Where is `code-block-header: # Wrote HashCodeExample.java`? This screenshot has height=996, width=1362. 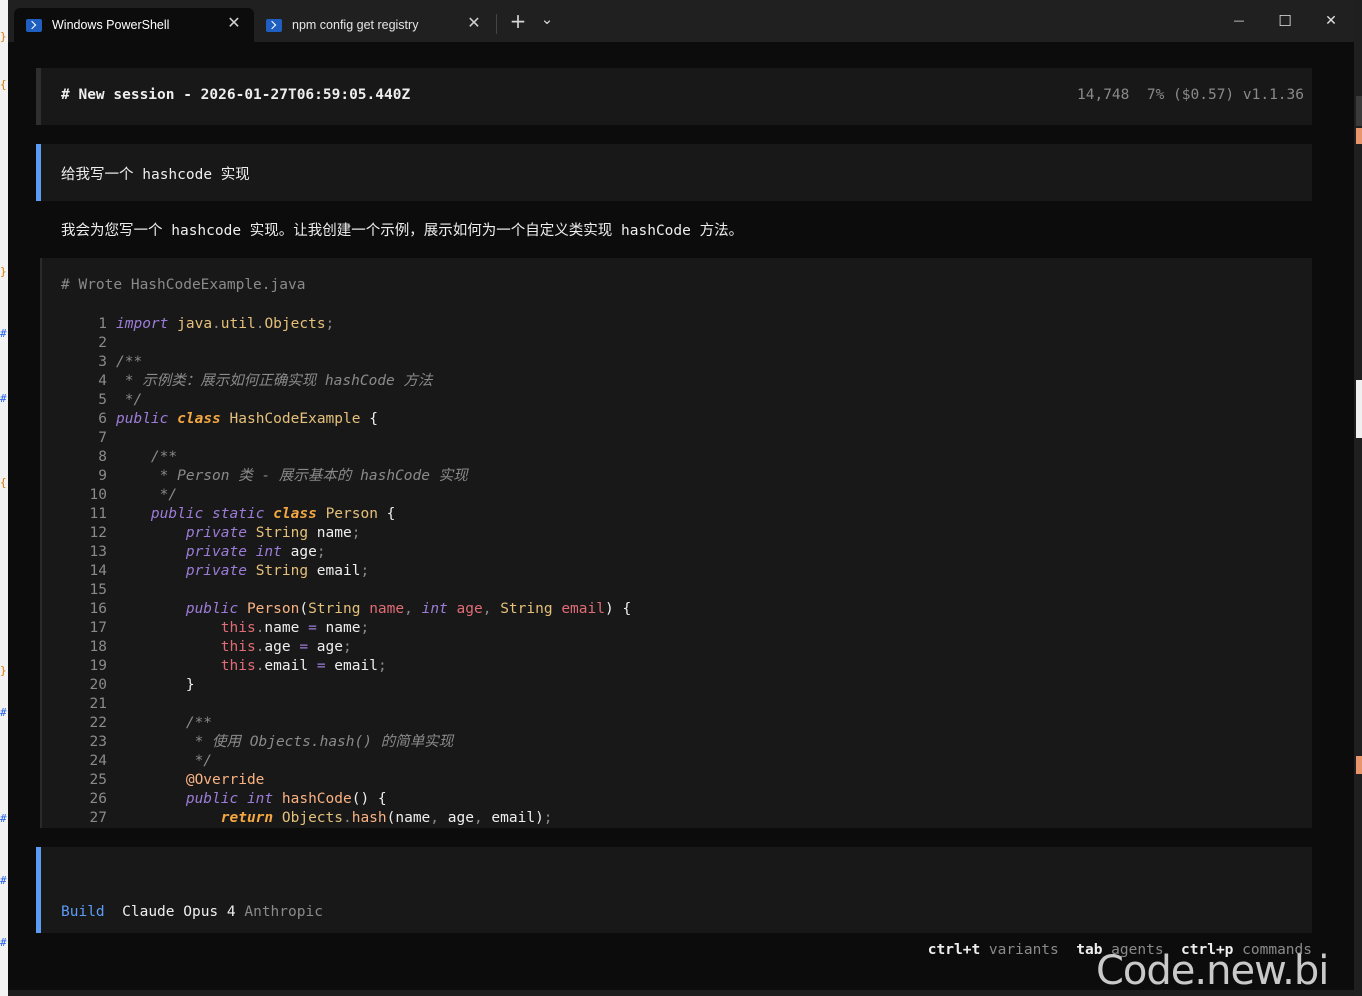
code-block-header: # Wrote HashCodeExample.java is located at coordinates (183, 285).